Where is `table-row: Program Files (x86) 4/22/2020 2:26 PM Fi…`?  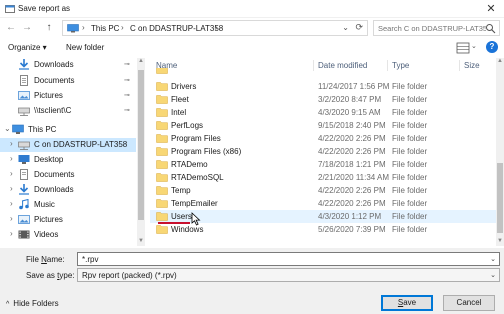 table-row: Program Files (x86) 4/22/2020 2:26 PM Fi… is located at coordinates (323, 151).